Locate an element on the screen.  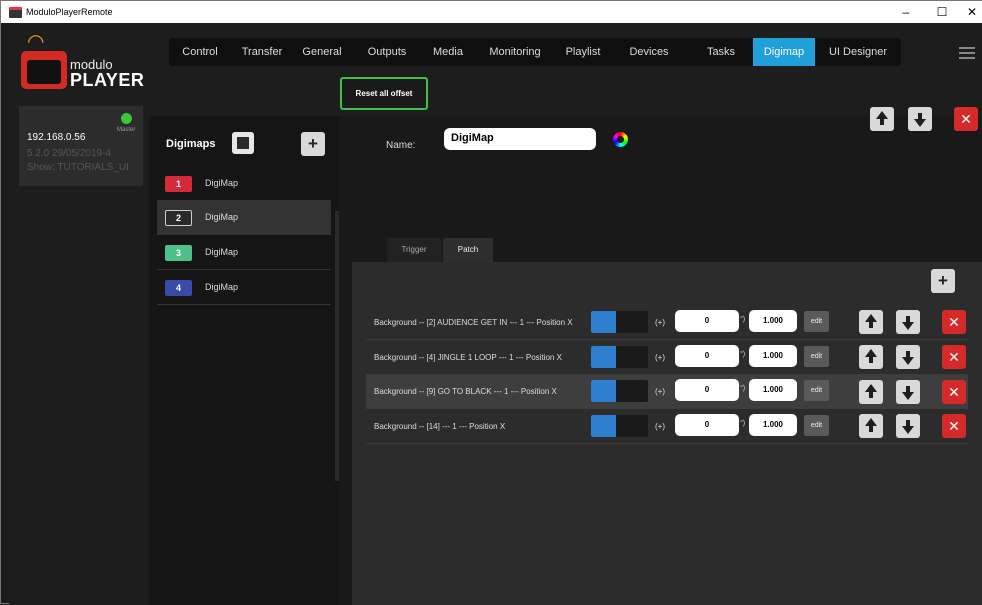
title-bar: ModuloPlayerRemote – ☐ ✕ is located at coordinates (491, 12).